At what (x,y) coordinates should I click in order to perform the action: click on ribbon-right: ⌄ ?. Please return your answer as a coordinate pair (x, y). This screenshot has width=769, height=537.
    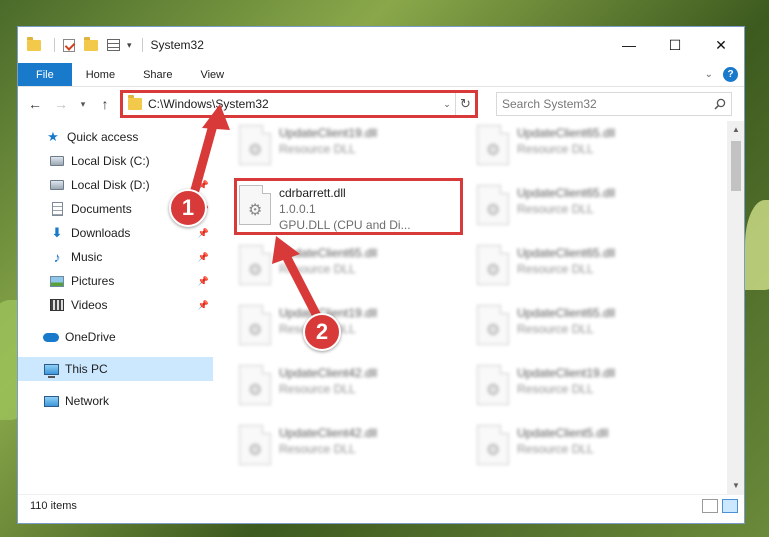
    Looking at the image, I should click on (724, 74).